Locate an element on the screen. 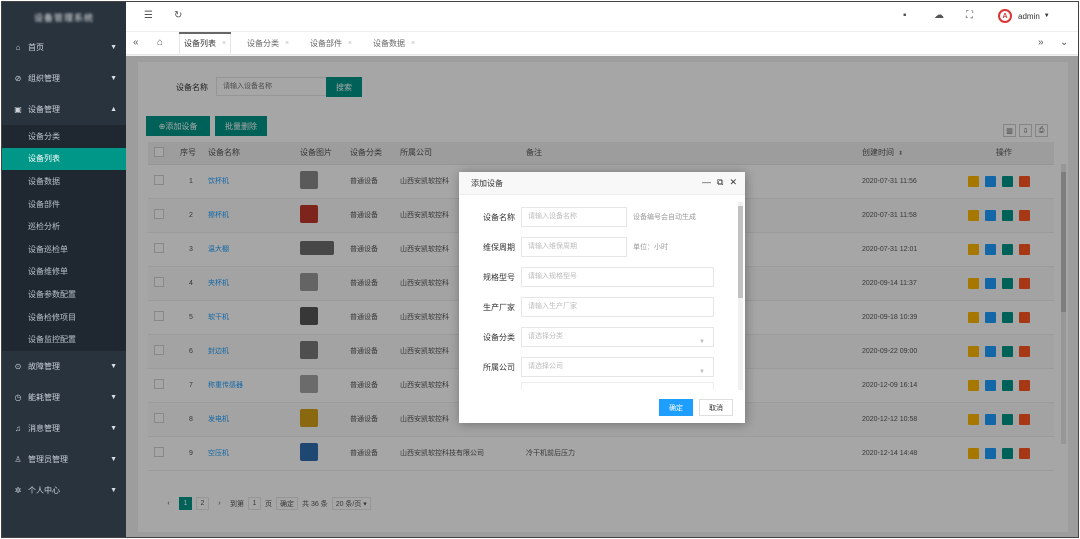 Image resolution: width=1080 pixels, height=539 pixels. sidebar-group-label: 故障管理 is located at coordinates (44, 366).